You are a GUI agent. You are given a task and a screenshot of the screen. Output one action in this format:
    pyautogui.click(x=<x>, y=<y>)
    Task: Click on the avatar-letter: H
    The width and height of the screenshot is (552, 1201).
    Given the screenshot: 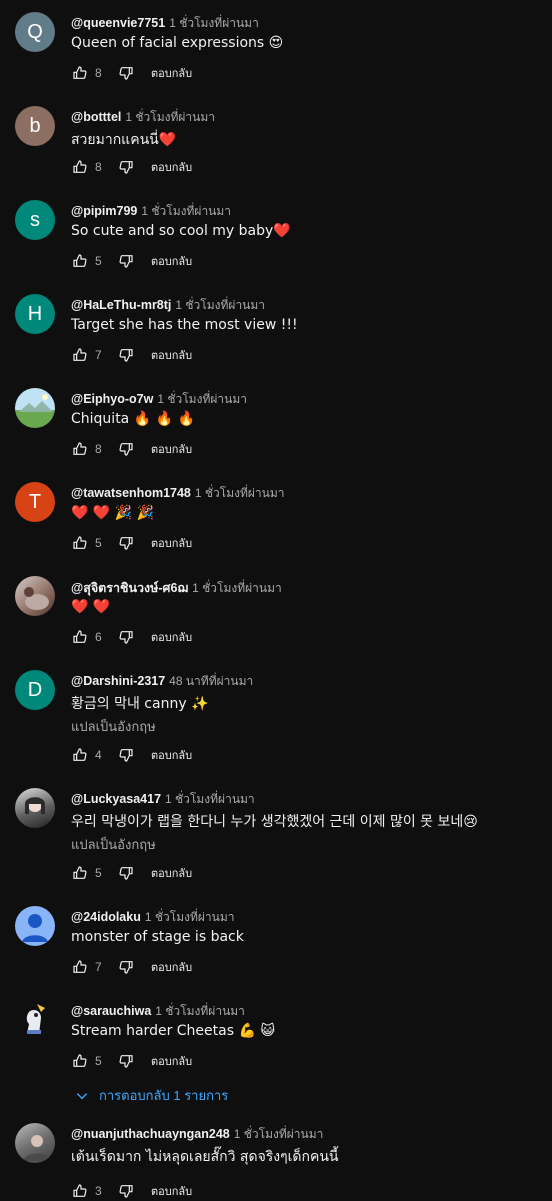 What is the action you would take?
    pyautogui.click(x=35, y=313)
    